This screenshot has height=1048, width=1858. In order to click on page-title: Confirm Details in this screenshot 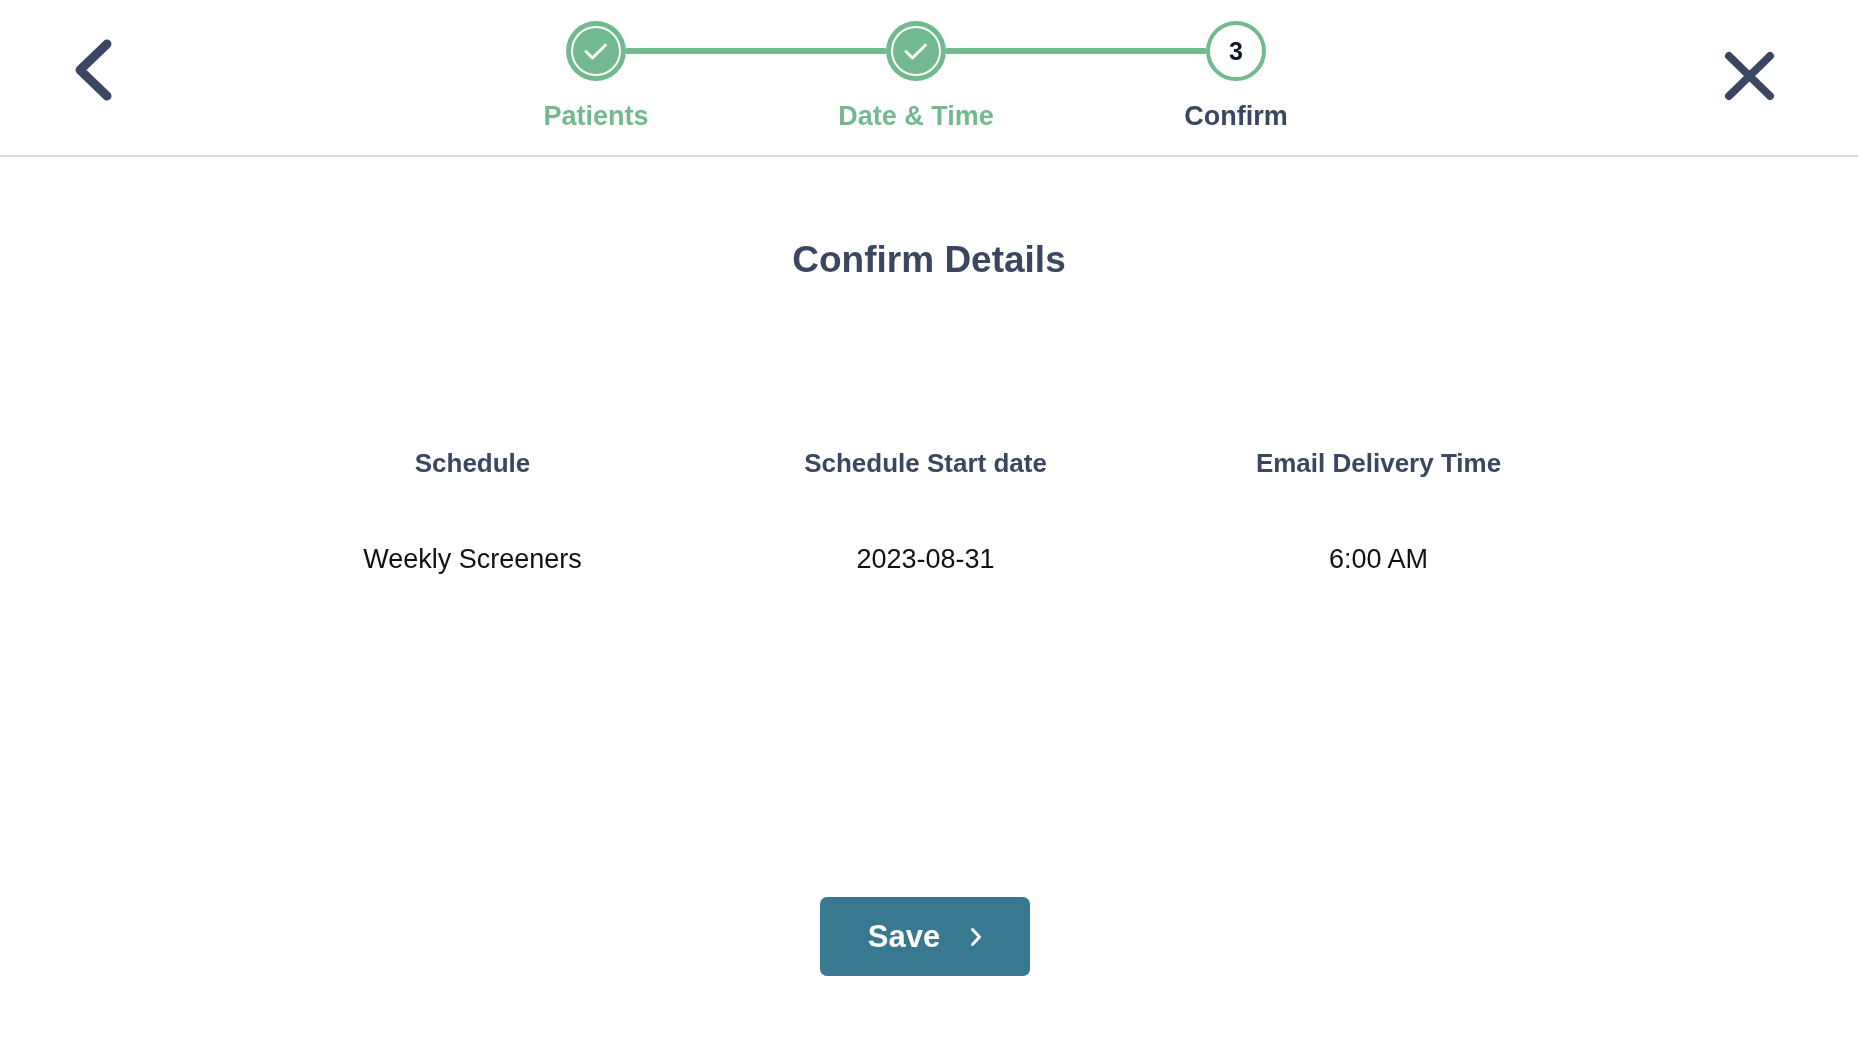, I will do `click(929, 260)`.